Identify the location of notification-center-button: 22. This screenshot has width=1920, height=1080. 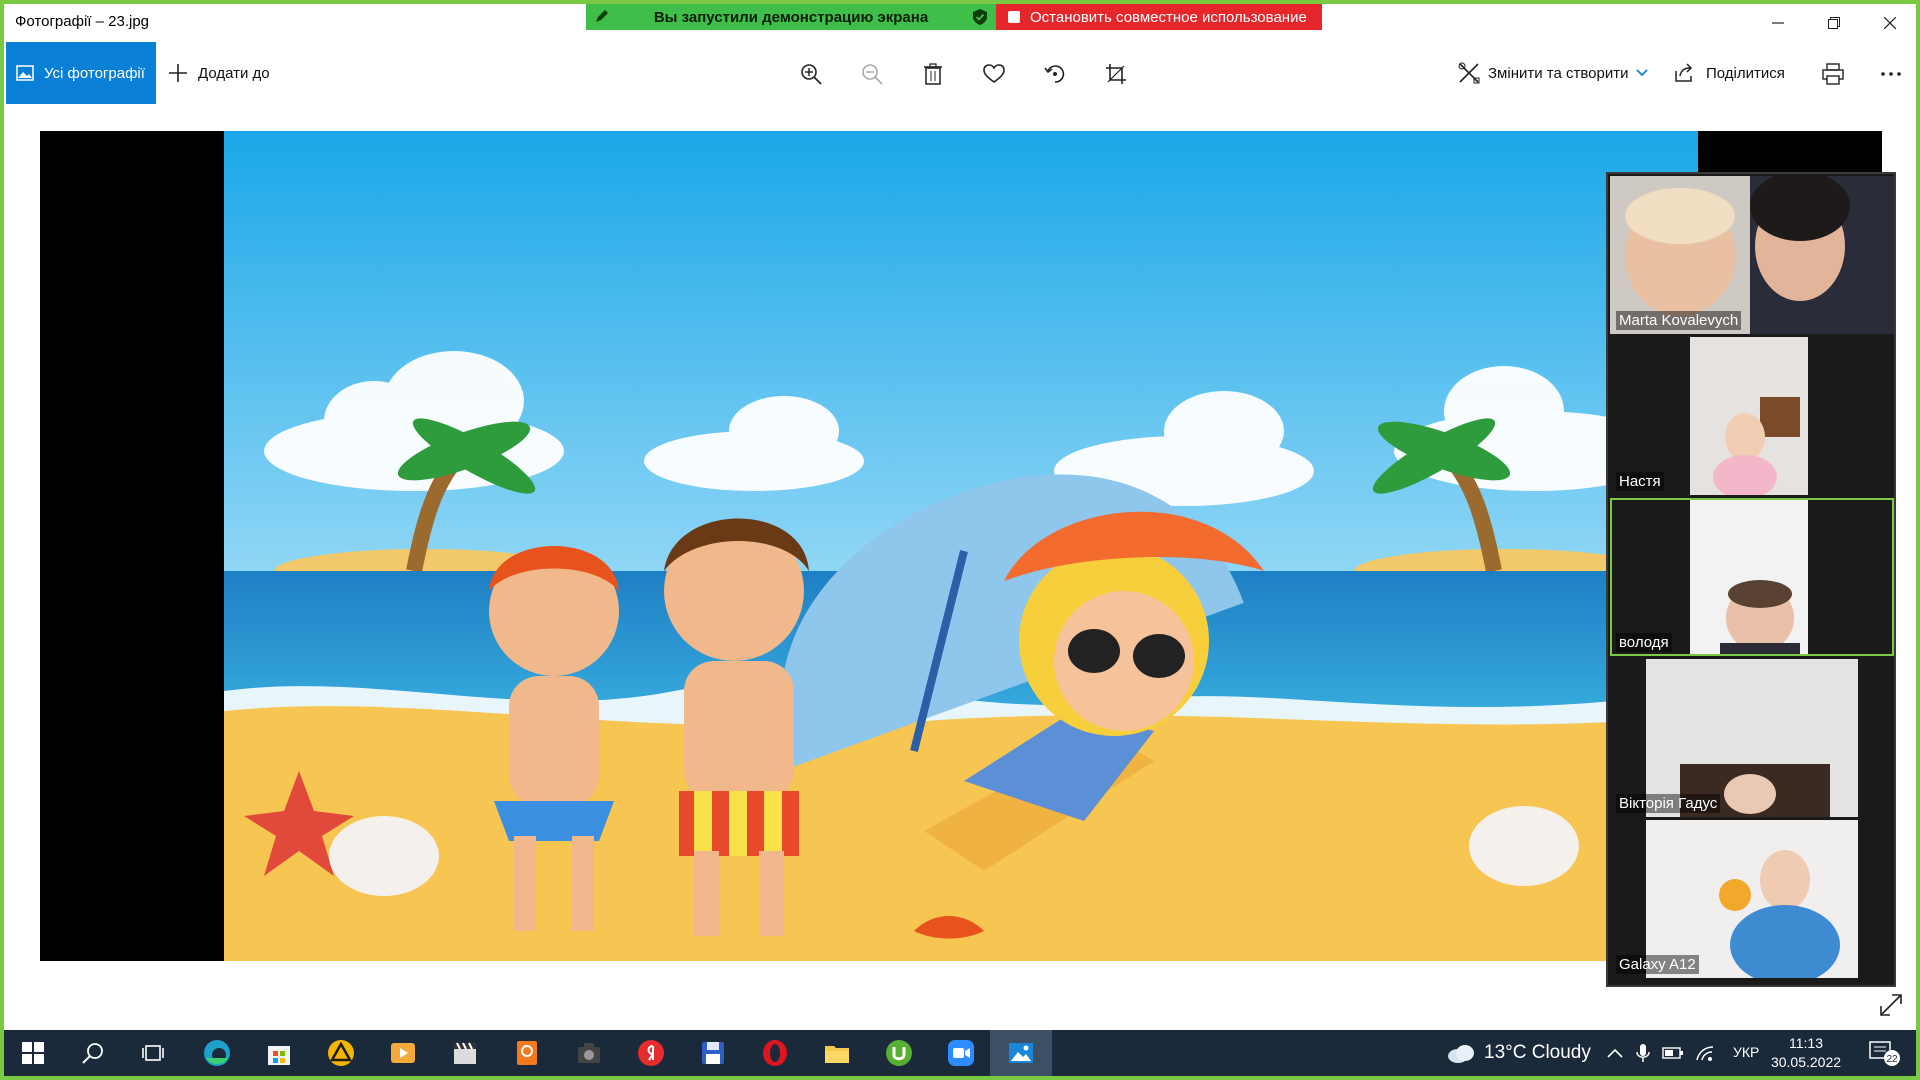
(1885, 1055).